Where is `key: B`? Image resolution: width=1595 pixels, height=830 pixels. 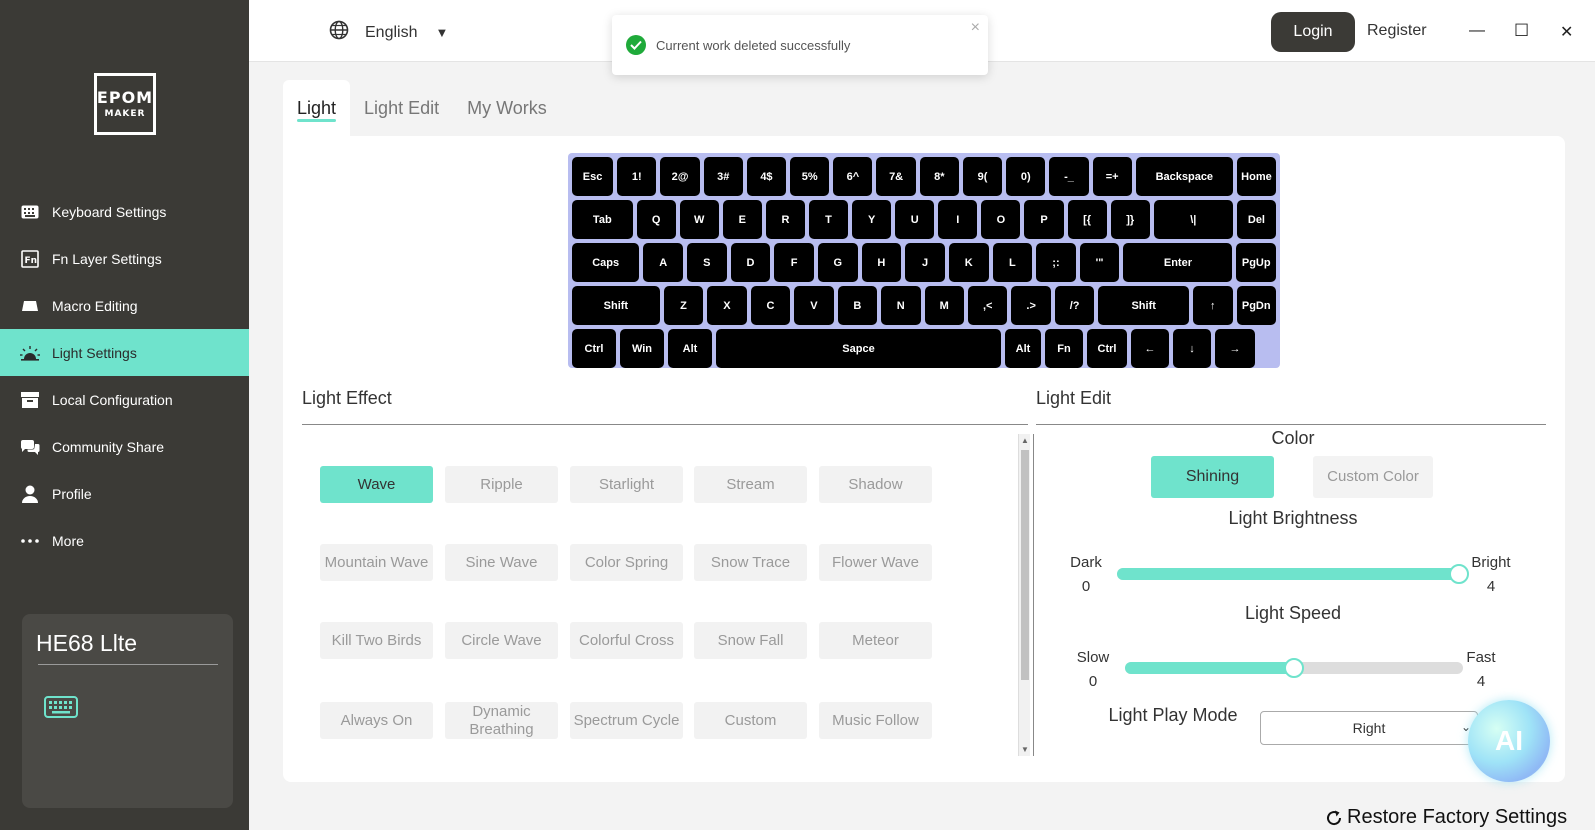 key: B is located at coordinates (857, 305).